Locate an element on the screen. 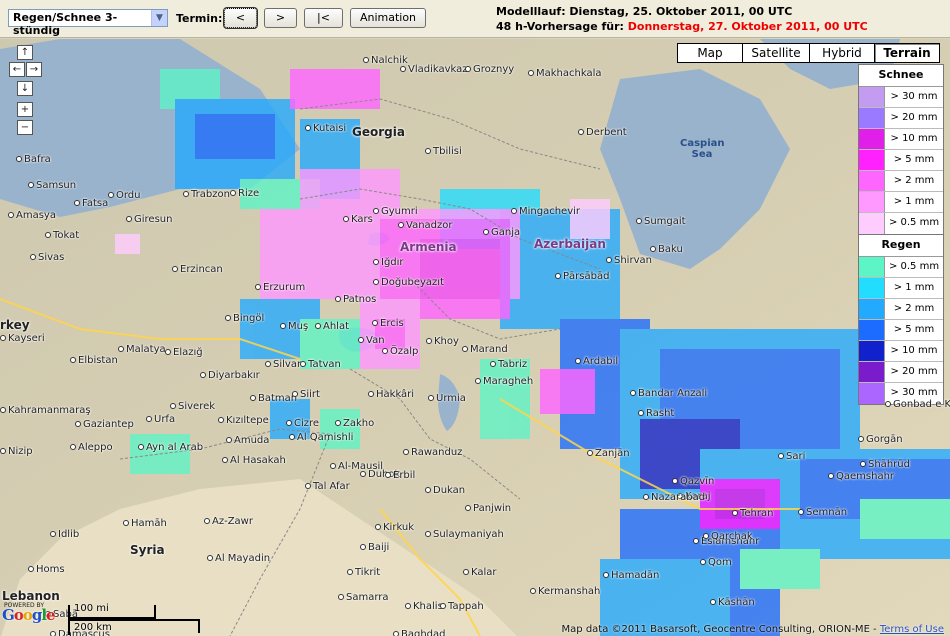 This screenshot has width=950, height=636. scale-km: 200 km is located at coordinates (93, 627).